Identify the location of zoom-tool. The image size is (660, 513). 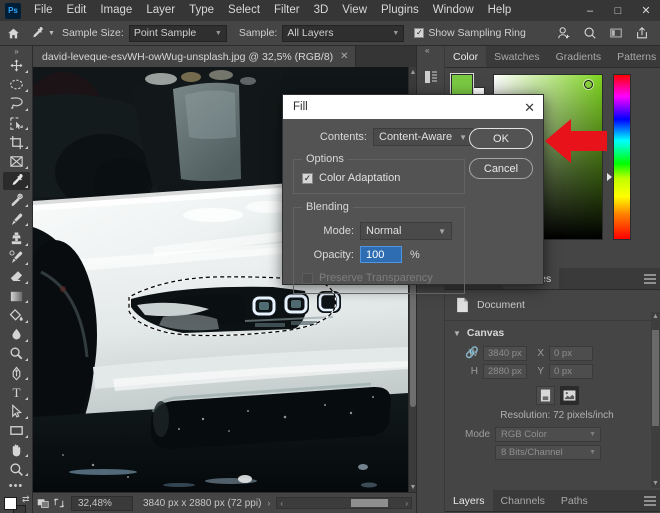
(16, 469).